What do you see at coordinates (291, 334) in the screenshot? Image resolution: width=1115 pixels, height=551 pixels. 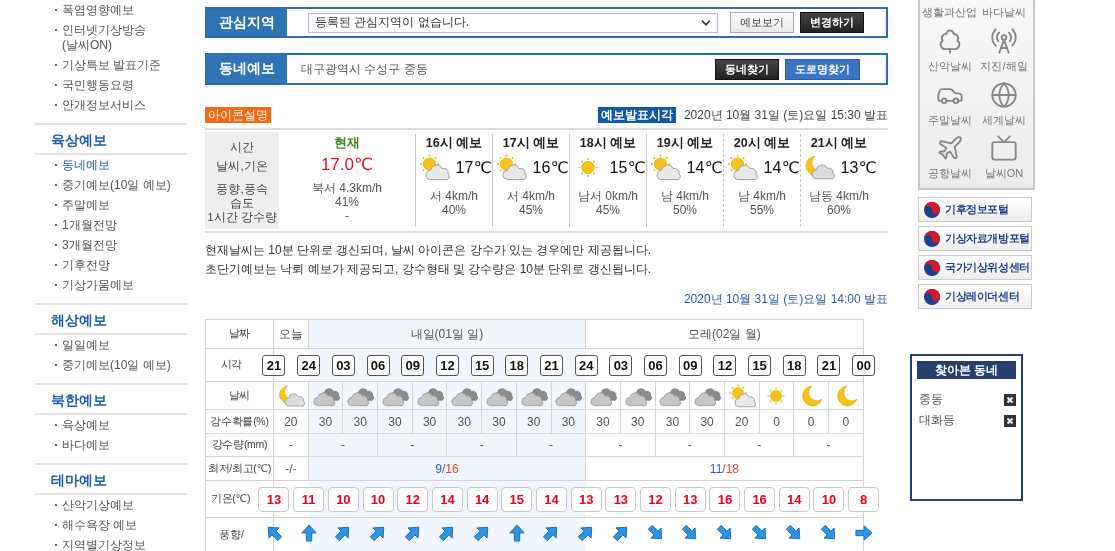 I see `date-cell: 오늘` at bounding box center [291, 334].